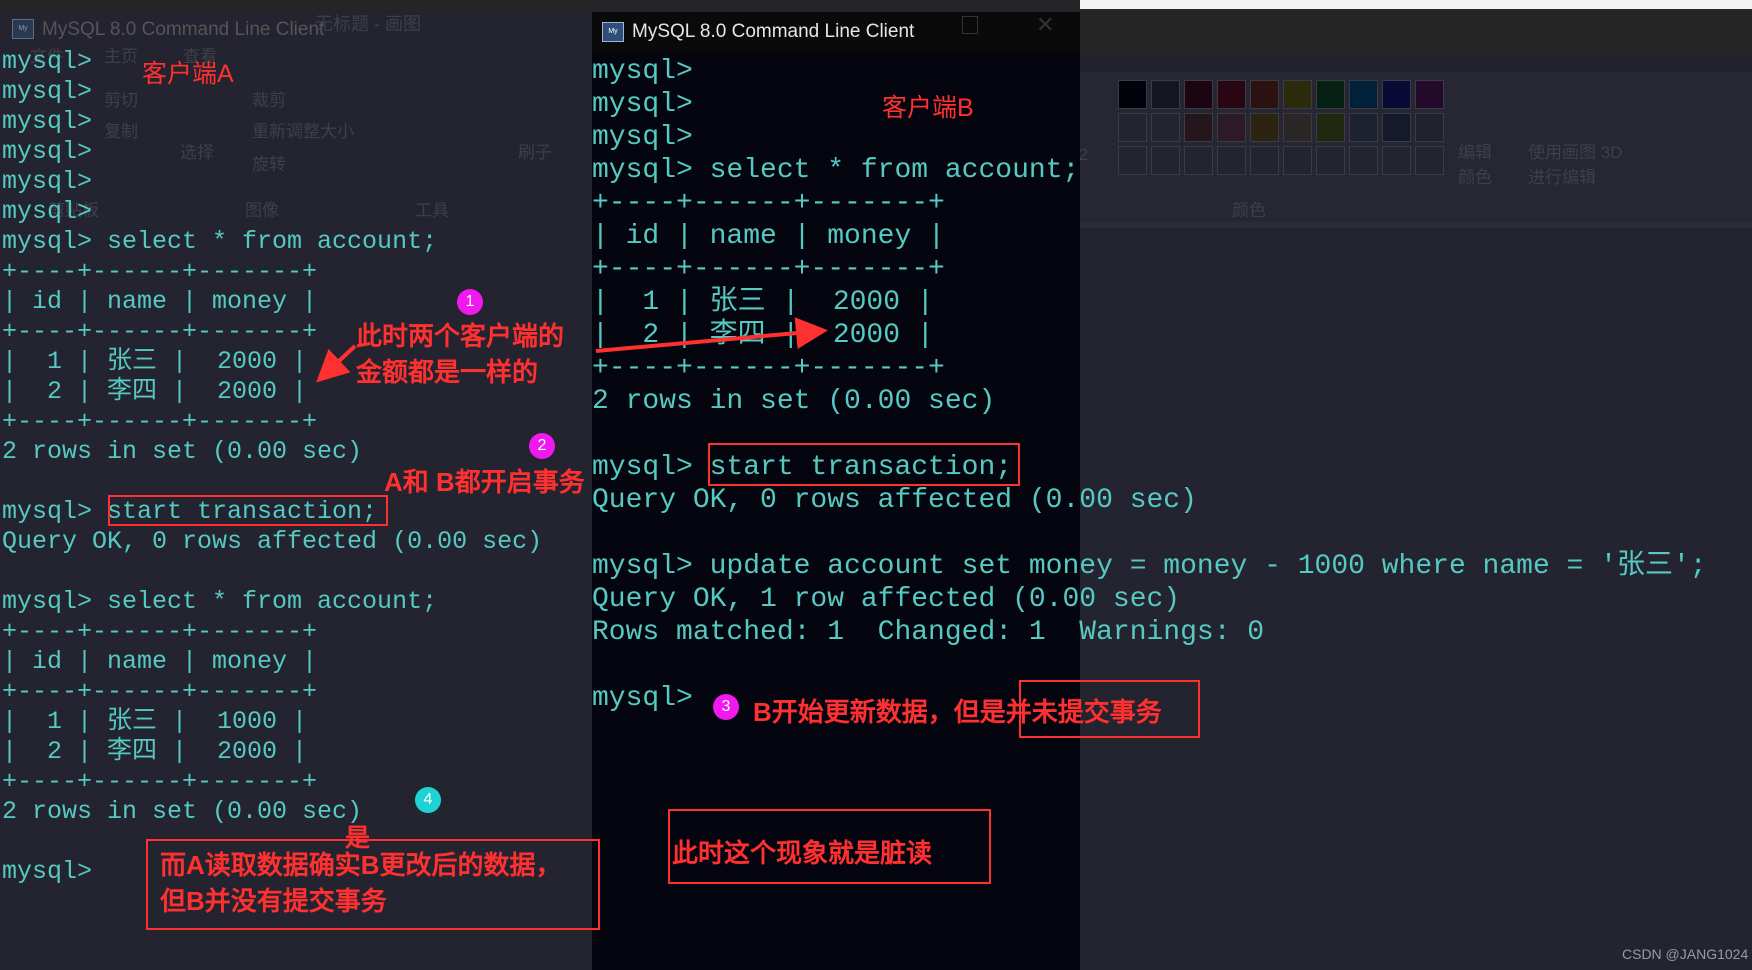 The height and width of the screenshot is (970, 1752). What do you see at coordinates (273, 901) in the screenshot?
I see `step-4-line-2: 但B并没有提交事务` at bounding box center [273, 901].